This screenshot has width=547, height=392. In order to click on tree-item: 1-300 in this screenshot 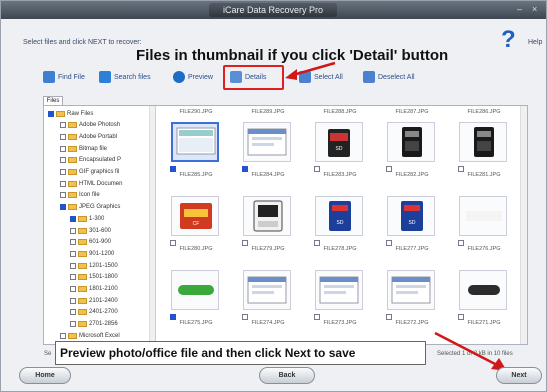, I will do `click(87, 218)`.